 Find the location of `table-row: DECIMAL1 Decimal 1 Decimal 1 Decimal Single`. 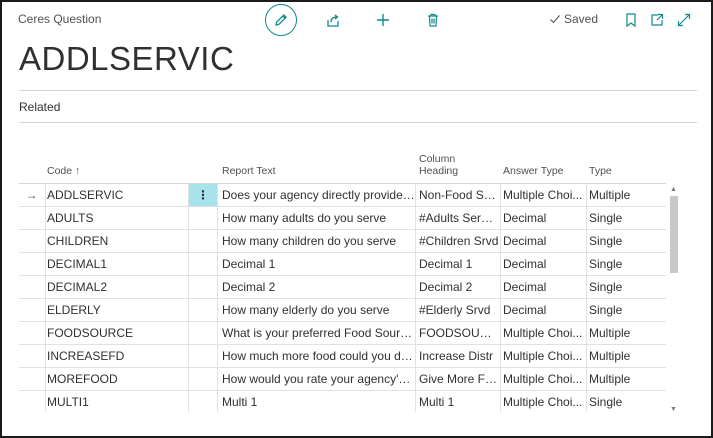

table-row: DECIMAL1 Decimal 1 Decimal 1 Decimal Single is located at coordinates (342, 264).